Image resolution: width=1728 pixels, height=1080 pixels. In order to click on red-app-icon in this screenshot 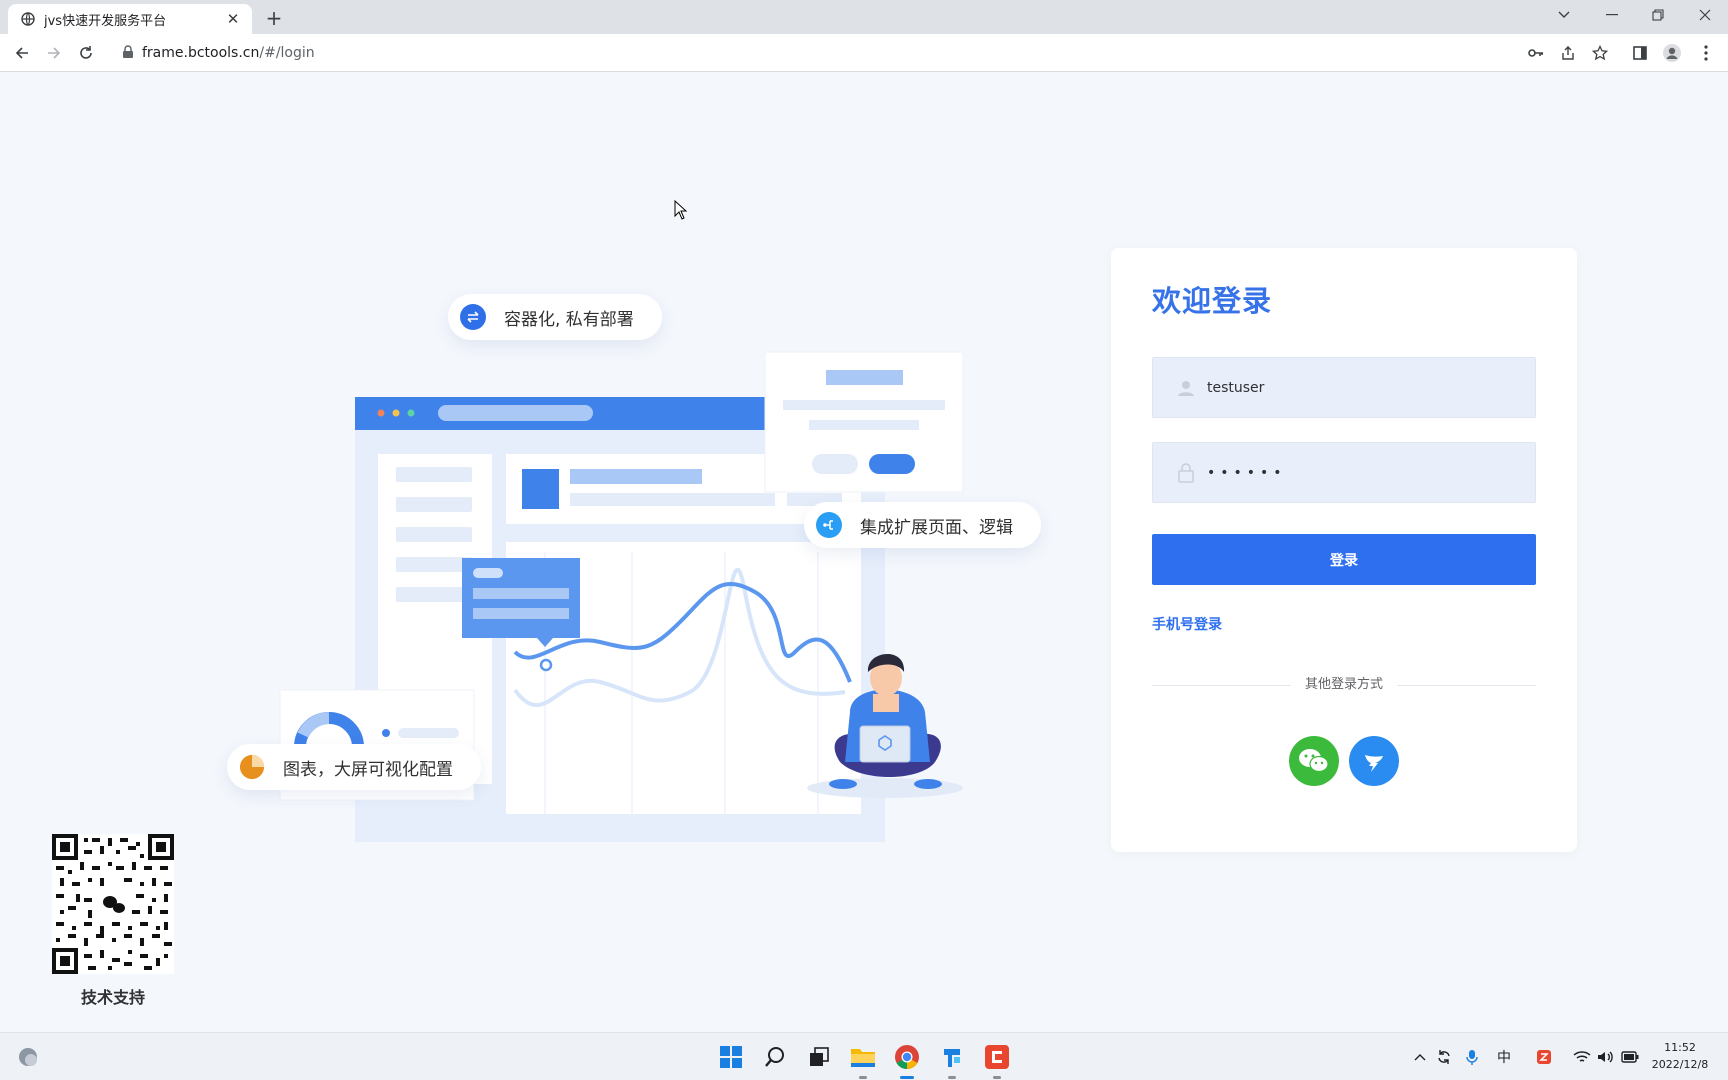, I will do `click(997, 1060)`.